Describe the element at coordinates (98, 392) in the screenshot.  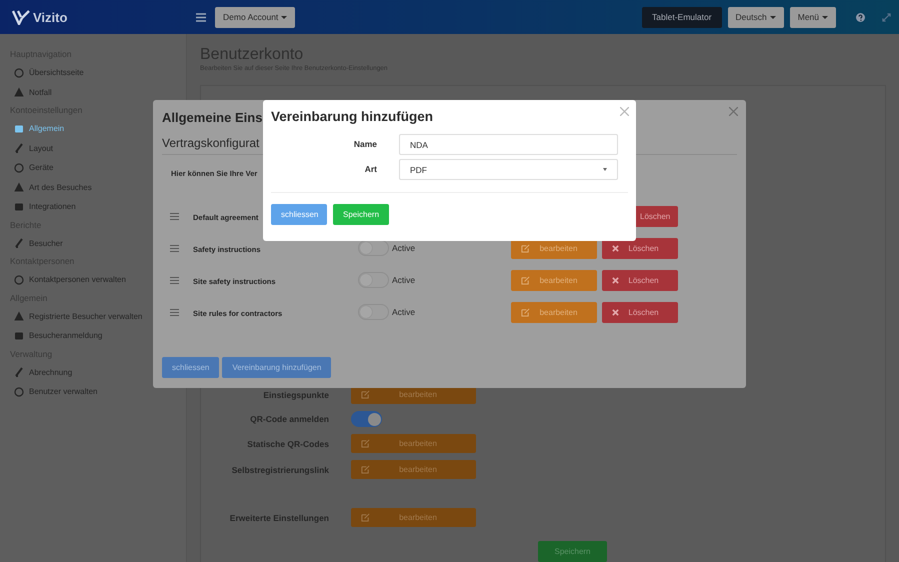
I see `sidebar-item: Benutzer verwalten` at that location.